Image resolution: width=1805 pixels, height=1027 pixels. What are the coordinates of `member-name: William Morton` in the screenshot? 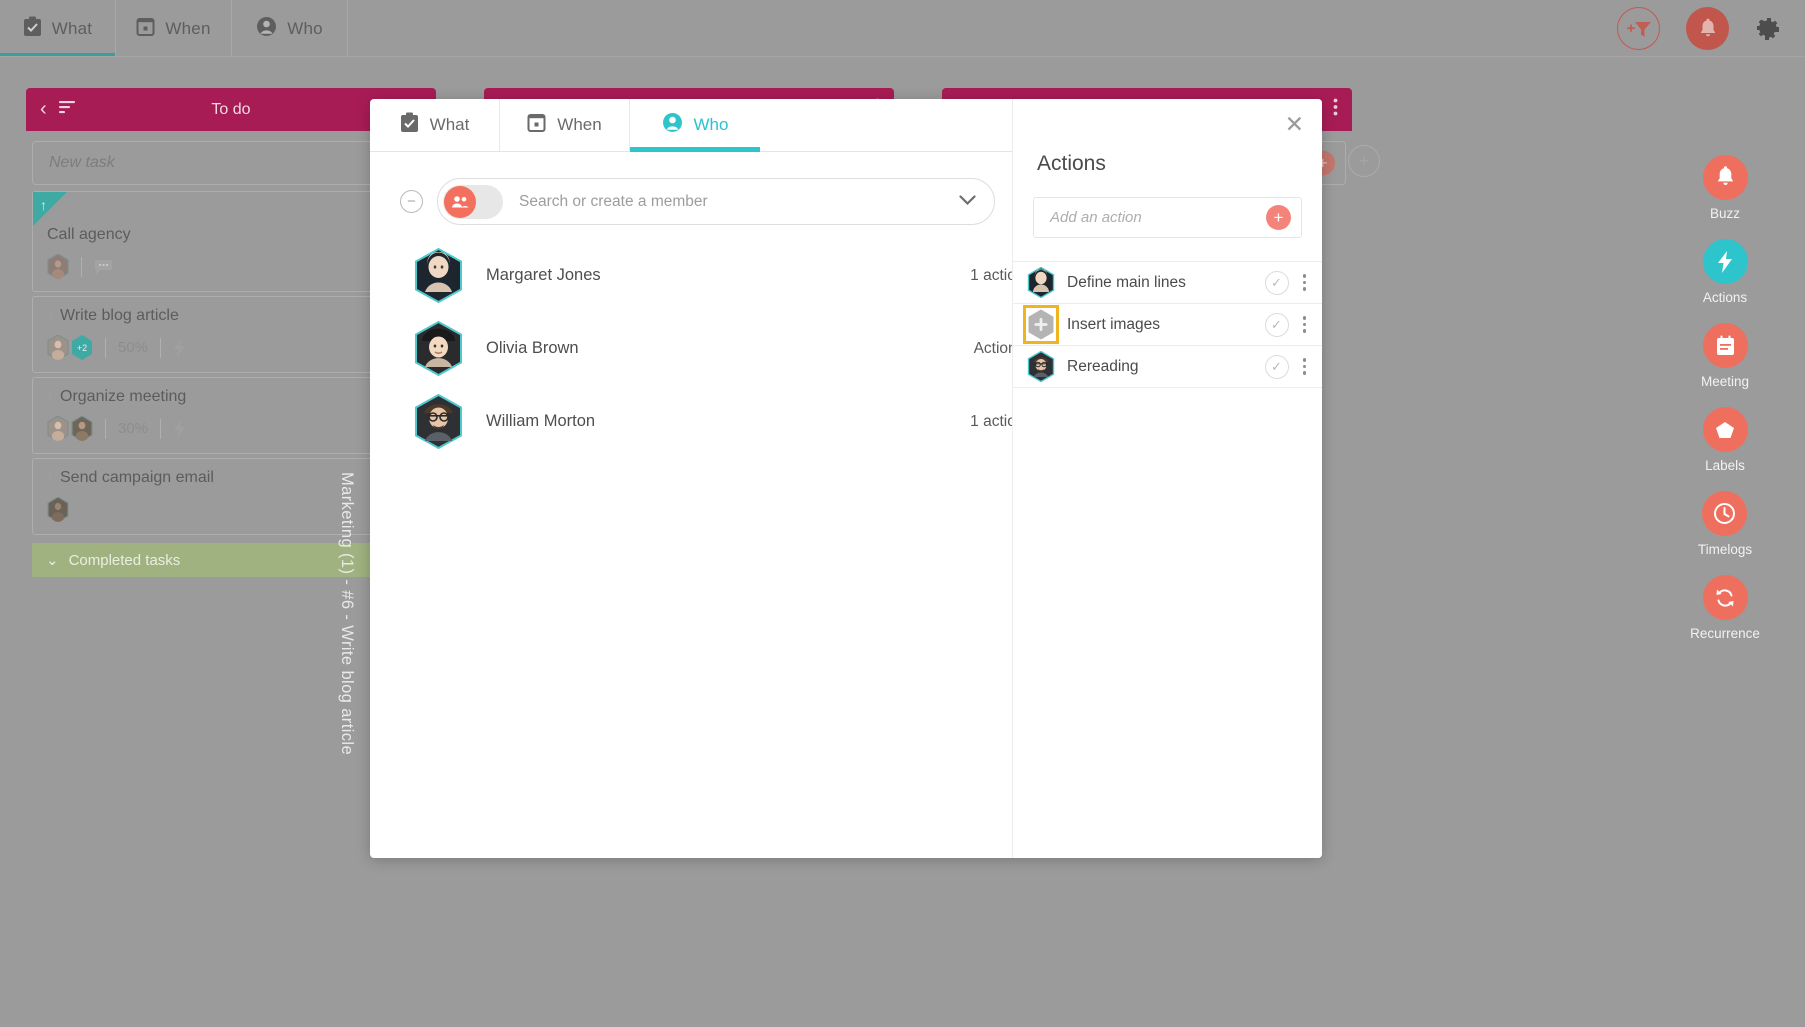 It's located at (541, 421).